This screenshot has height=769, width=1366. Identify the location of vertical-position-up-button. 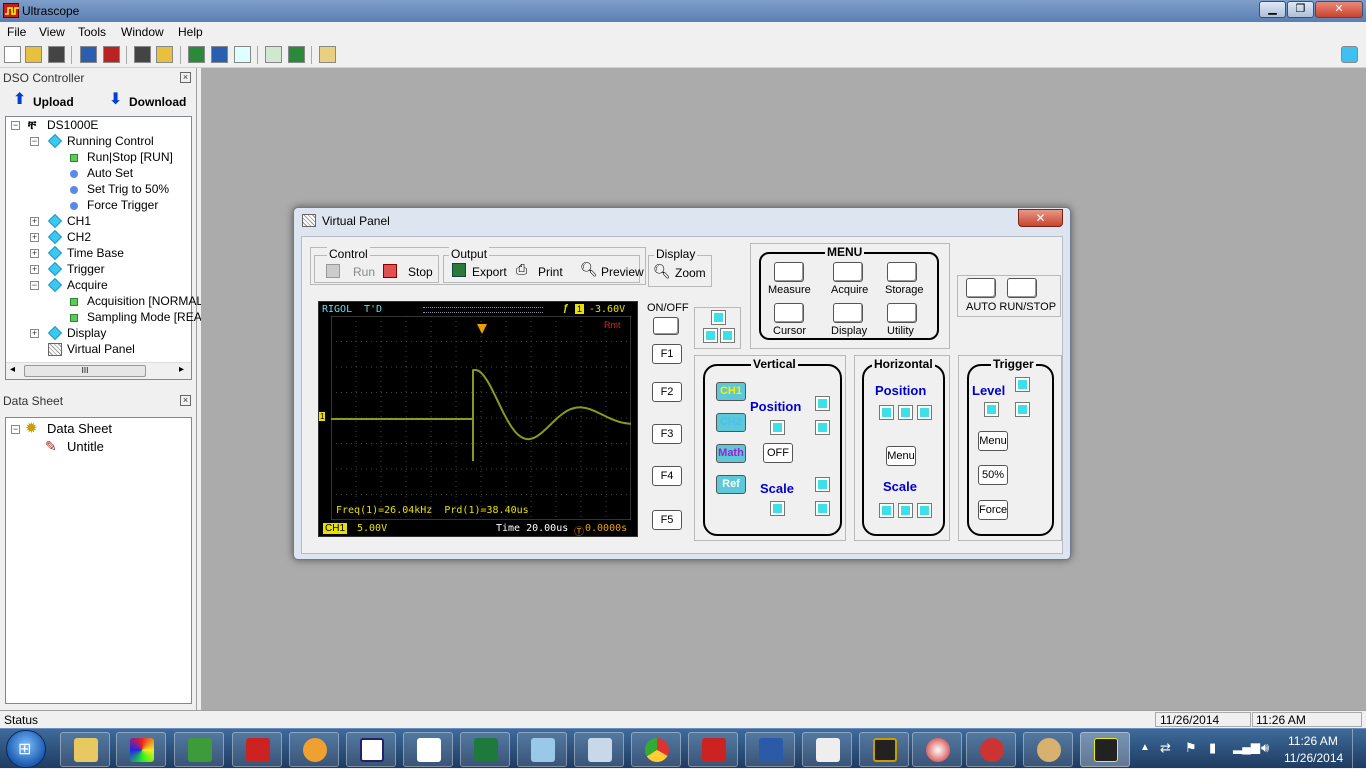
(822, 403).